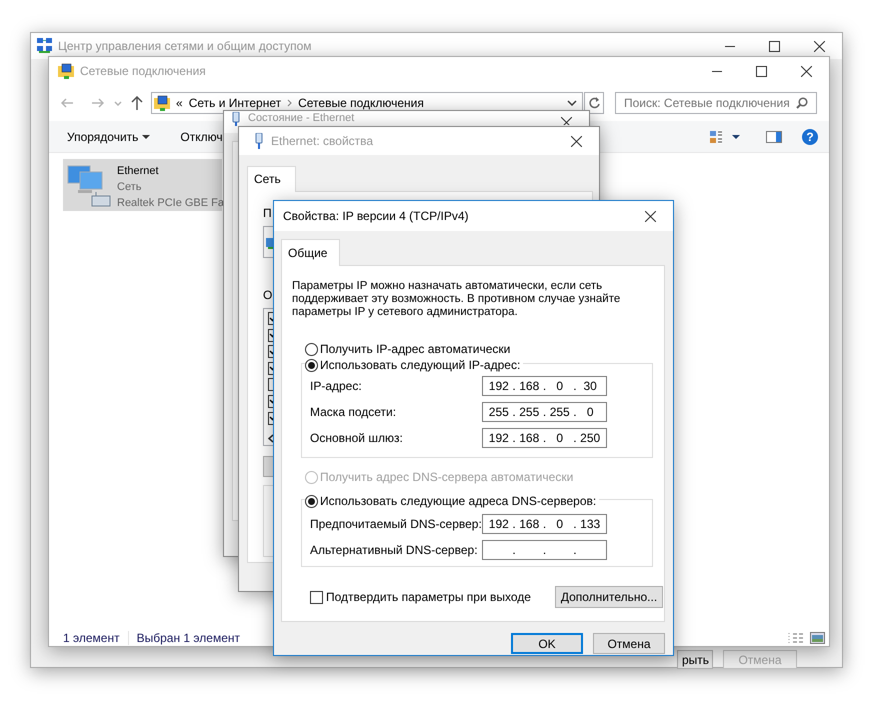  Describe the element at coordinates (572, 103) in the screenshot. I see `dropdown-icon` at that location.